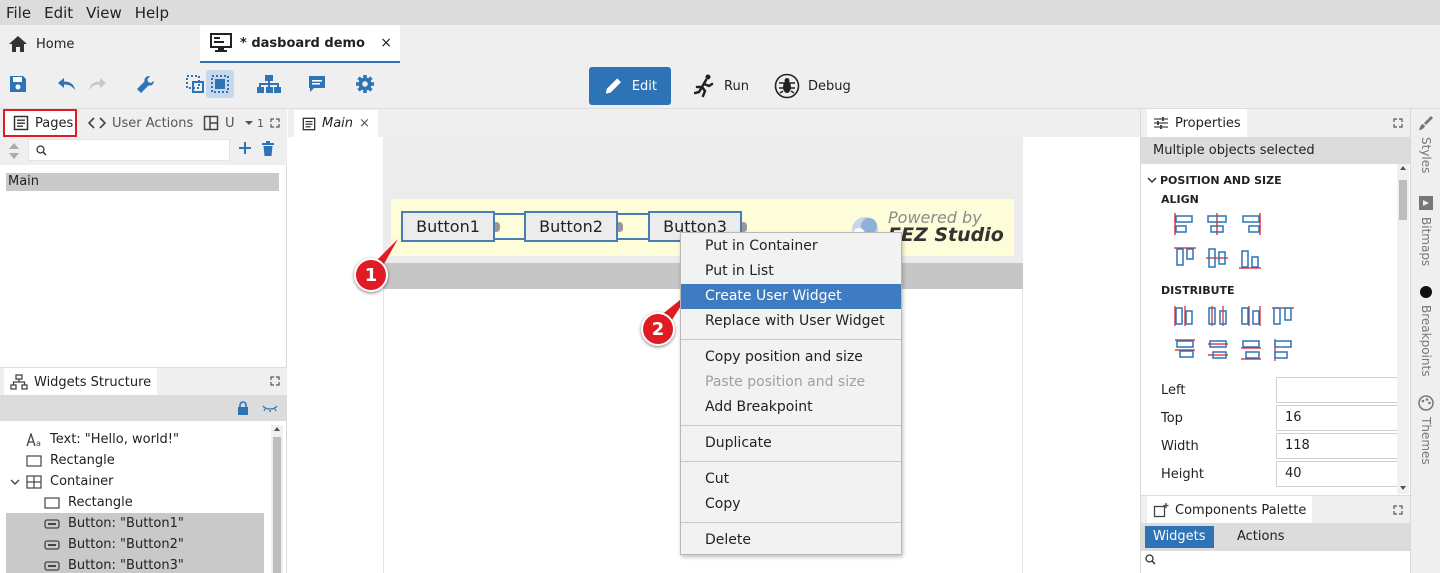  What do you see at coordinates (100, 502) in the screenshot?
I see `tree-item-label: Rectangle` at bounding box center [100, 502].